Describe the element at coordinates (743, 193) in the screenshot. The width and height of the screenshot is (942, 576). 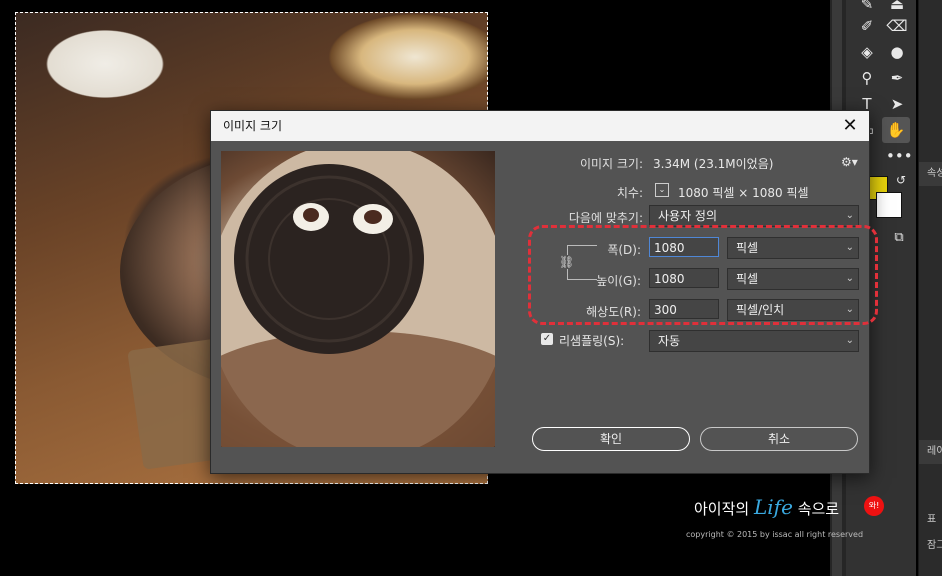
I see `dimensions-value: 1080 픽셀 × 1080 픽셀` at that location.